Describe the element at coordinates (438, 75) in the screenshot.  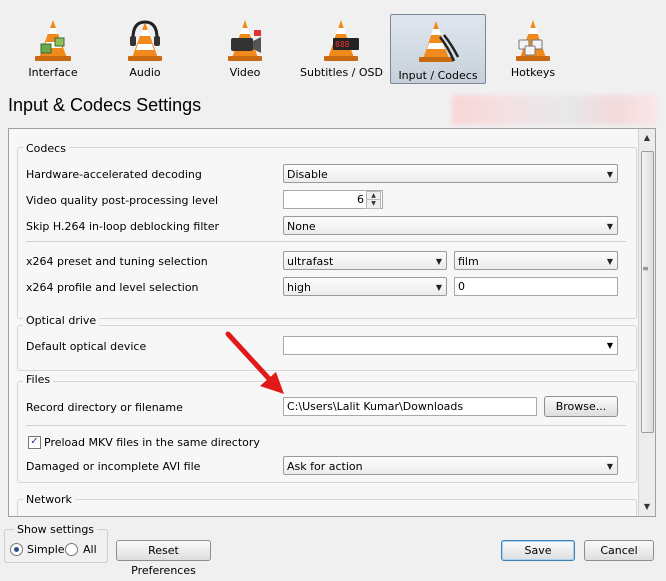
I see `tab-label: Input / Codecs` at that location.